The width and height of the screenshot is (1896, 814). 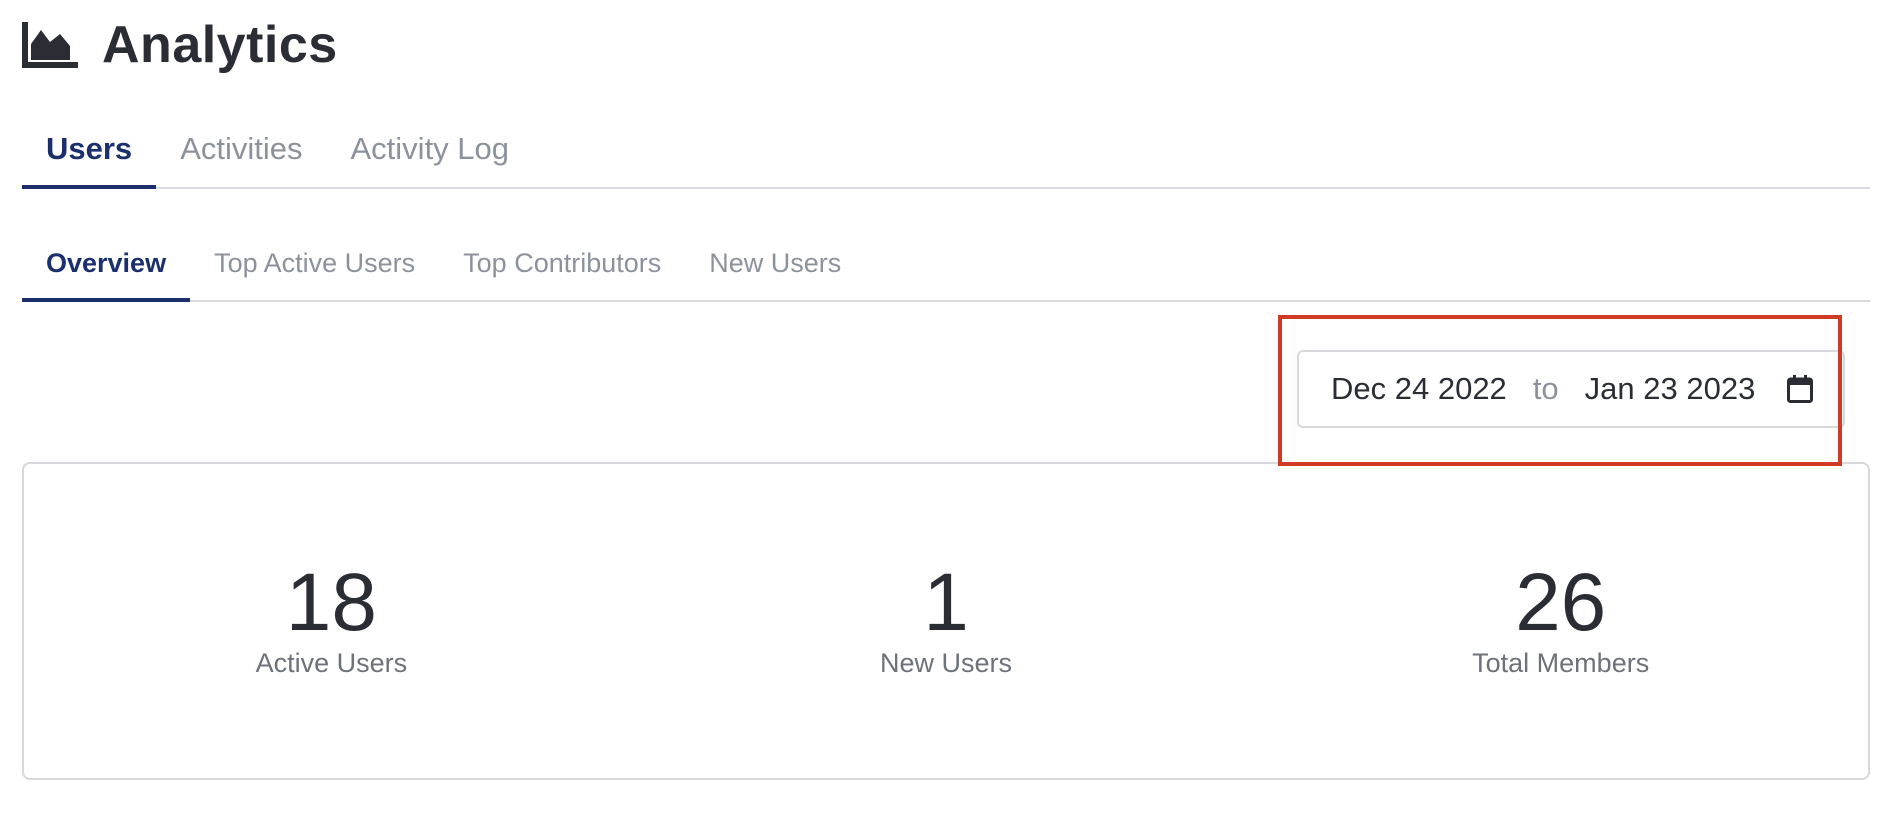 I want to click on tab-overview: Overview, so click(x=106, y=270).